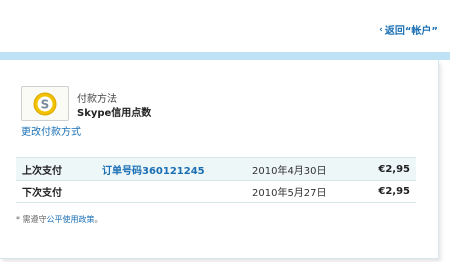  I want to click on footnote: * 需遵守公平使用政策。, so click(59, 219).